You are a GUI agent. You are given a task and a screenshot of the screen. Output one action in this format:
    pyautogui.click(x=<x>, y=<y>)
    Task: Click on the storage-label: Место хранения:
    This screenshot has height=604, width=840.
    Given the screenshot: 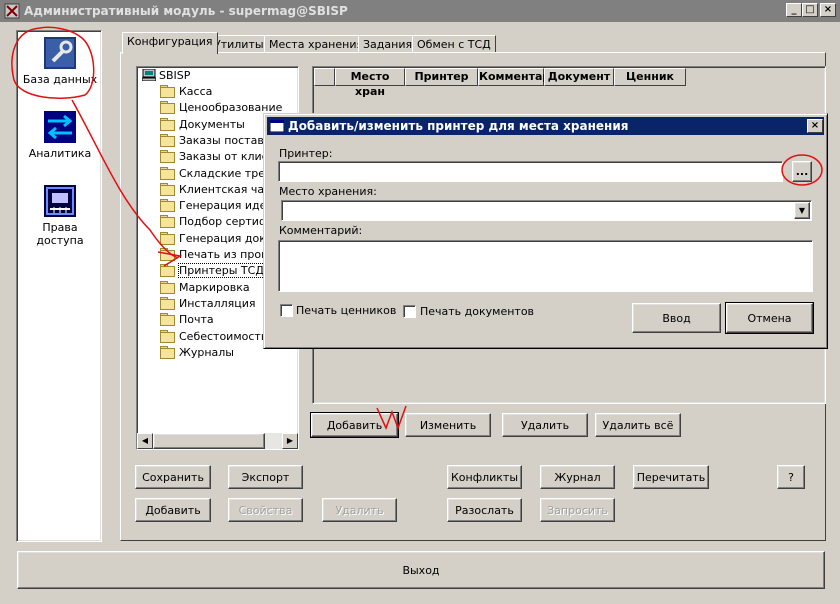 What is the action you would take?
    pyautogui.click(x=328, y=191)
    